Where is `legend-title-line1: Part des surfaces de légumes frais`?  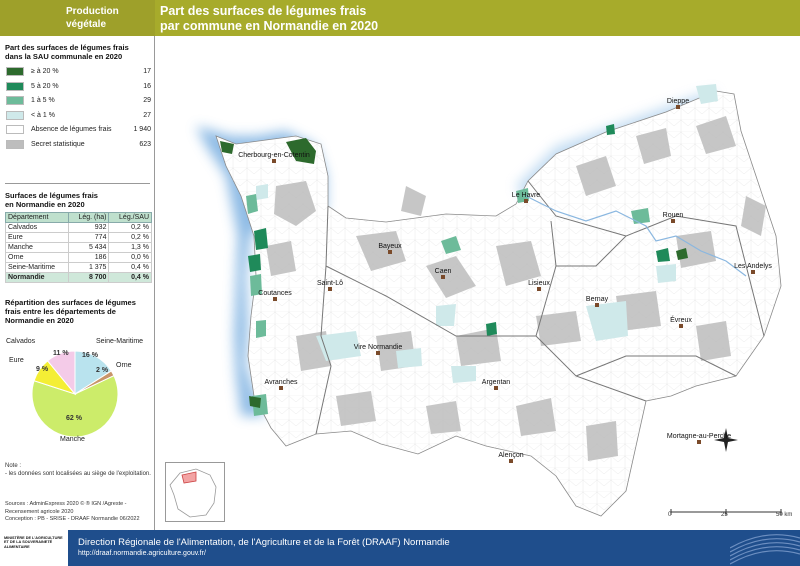 legend-title-line1: Part des surfaces de légumes frais is located at coordinates (67, 47).